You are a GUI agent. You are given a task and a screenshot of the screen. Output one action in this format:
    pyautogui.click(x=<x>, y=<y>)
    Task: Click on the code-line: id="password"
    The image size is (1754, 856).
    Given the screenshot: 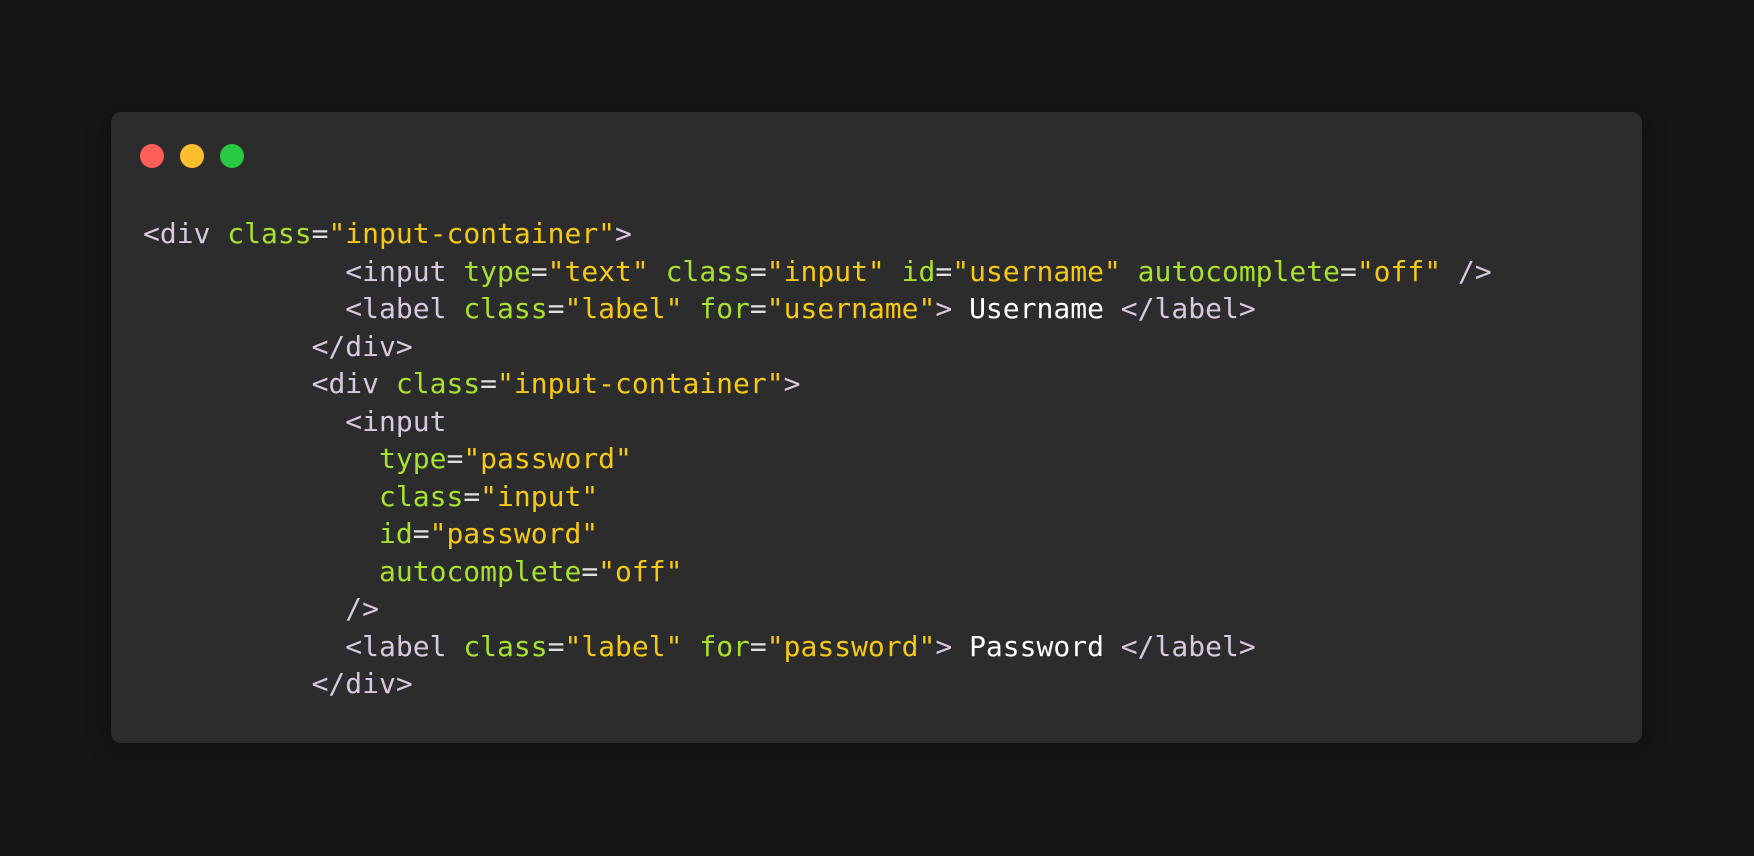 What is the action you would take?
    pyautogui.click(x=817, y=534)
    